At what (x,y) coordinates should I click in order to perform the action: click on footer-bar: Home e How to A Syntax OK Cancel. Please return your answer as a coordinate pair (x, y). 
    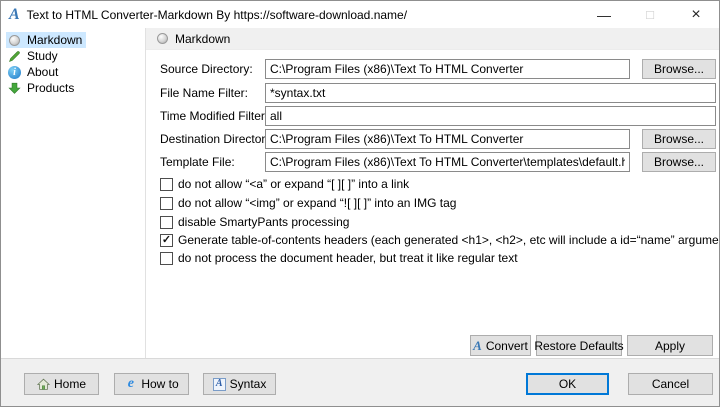
    Looking at the image, I should click on (360, 382).